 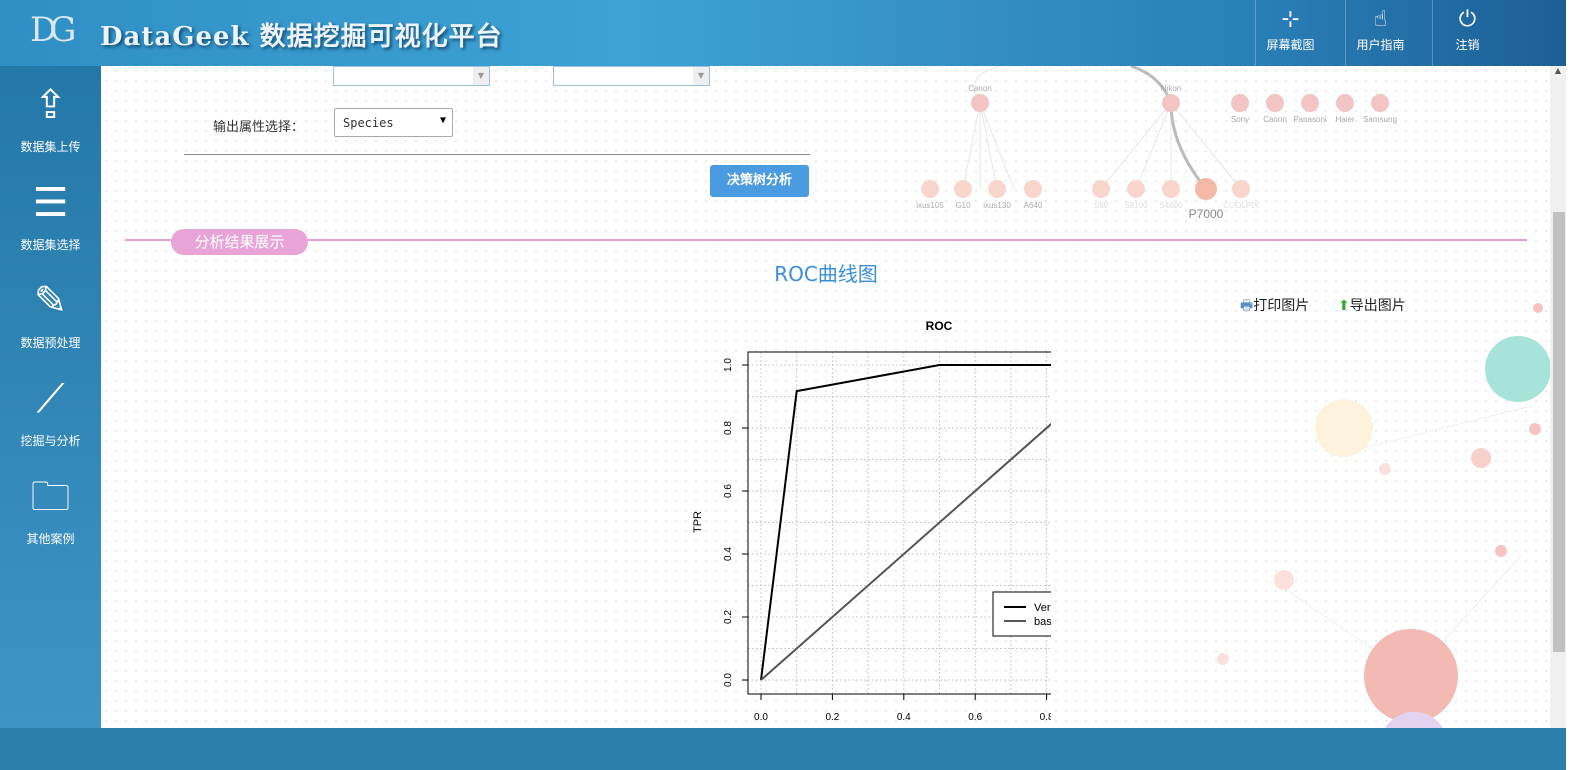 What do you see at coordinates (1559, 432) in the screenshot?
I see `scrollbar-thumb` at bounding box center [1559, 432].